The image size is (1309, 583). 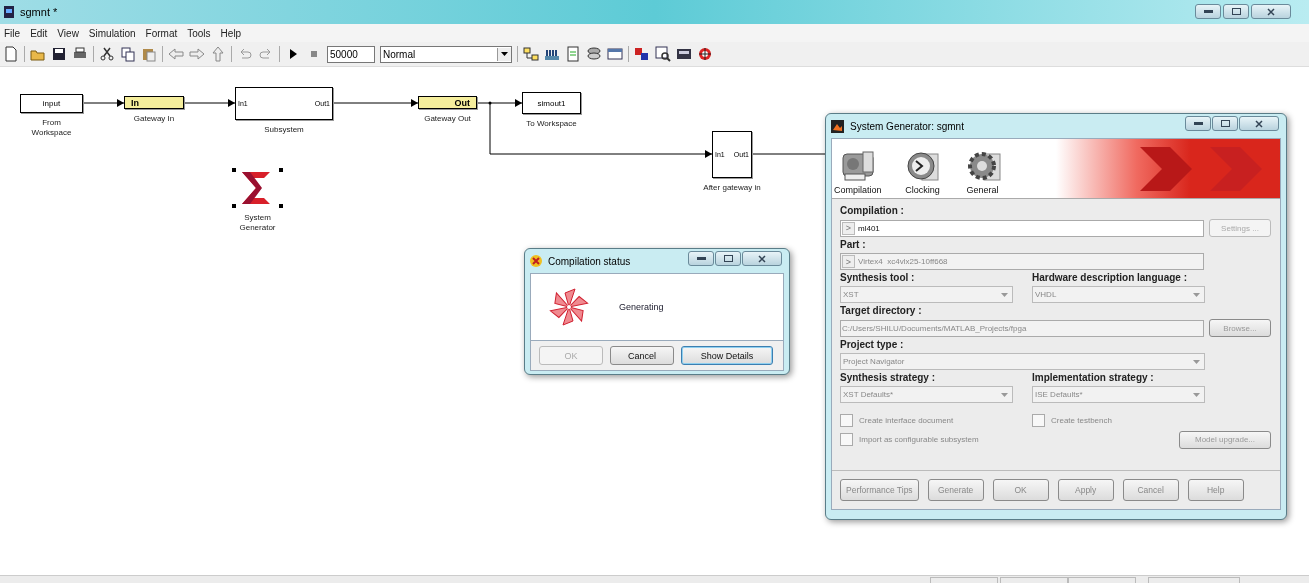 I want to click on menu-item: Edit, so click(x=39, y=33).